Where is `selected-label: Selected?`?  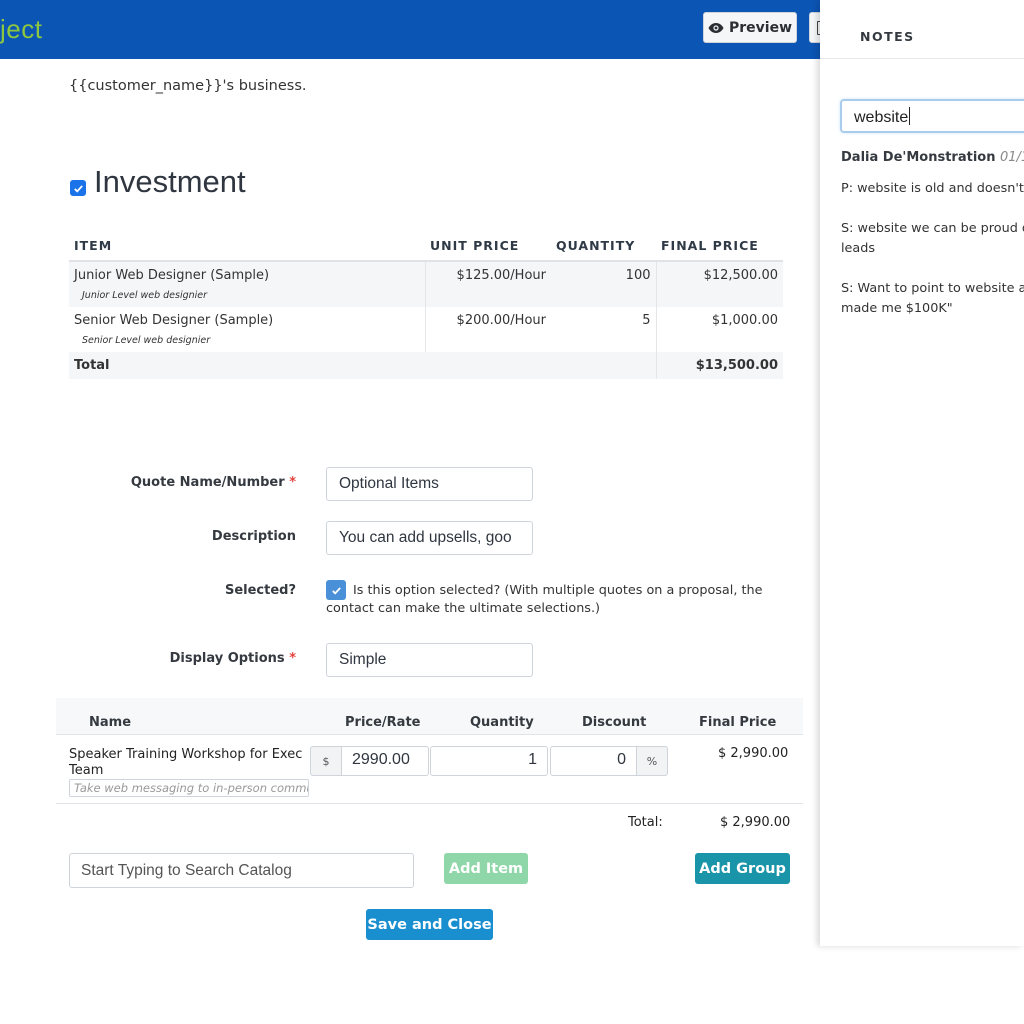
selected-label: Selected? is located at coordinates (260, 590).